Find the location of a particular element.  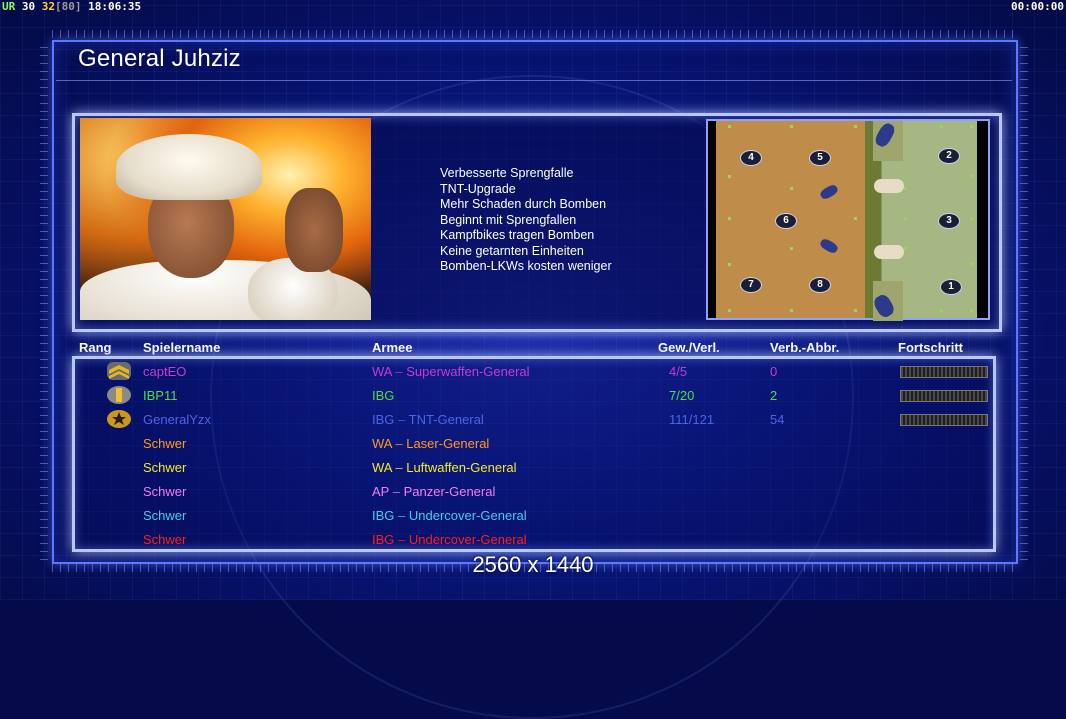

header-rank: Rang is located at coordinates (95, 347).